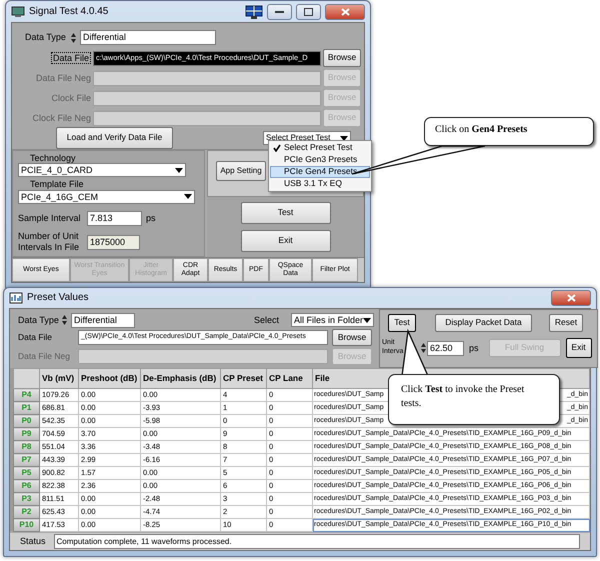  Describe the element at coordinates (243, 378) in the screenshot. I see `column-header: CP Preset` at that location.